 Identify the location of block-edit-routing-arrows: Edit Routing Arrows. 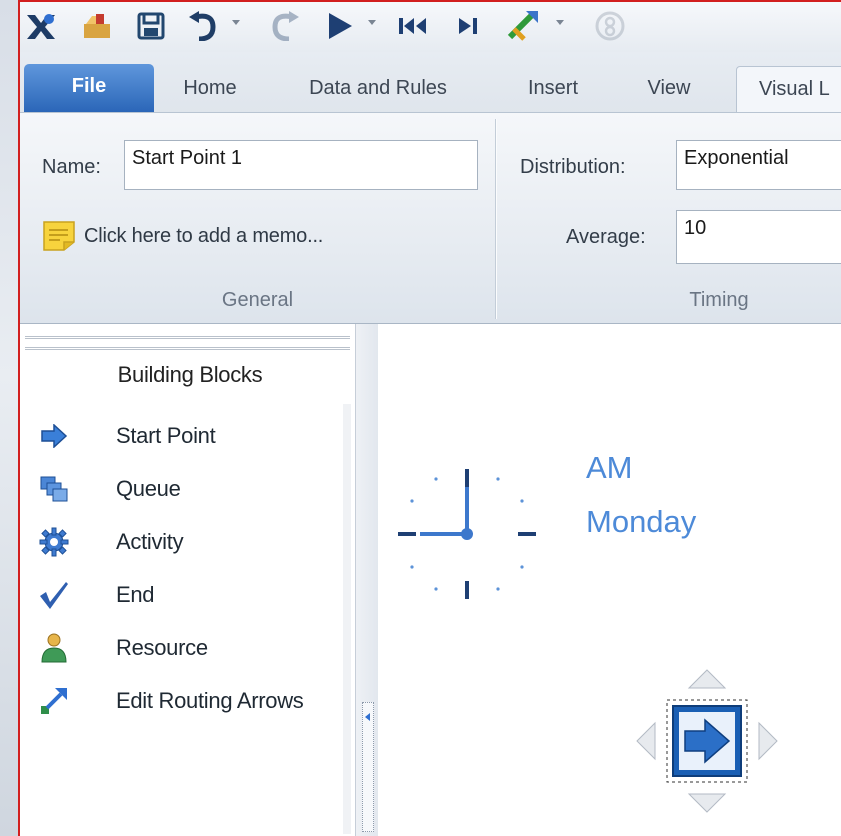
(189, 701).